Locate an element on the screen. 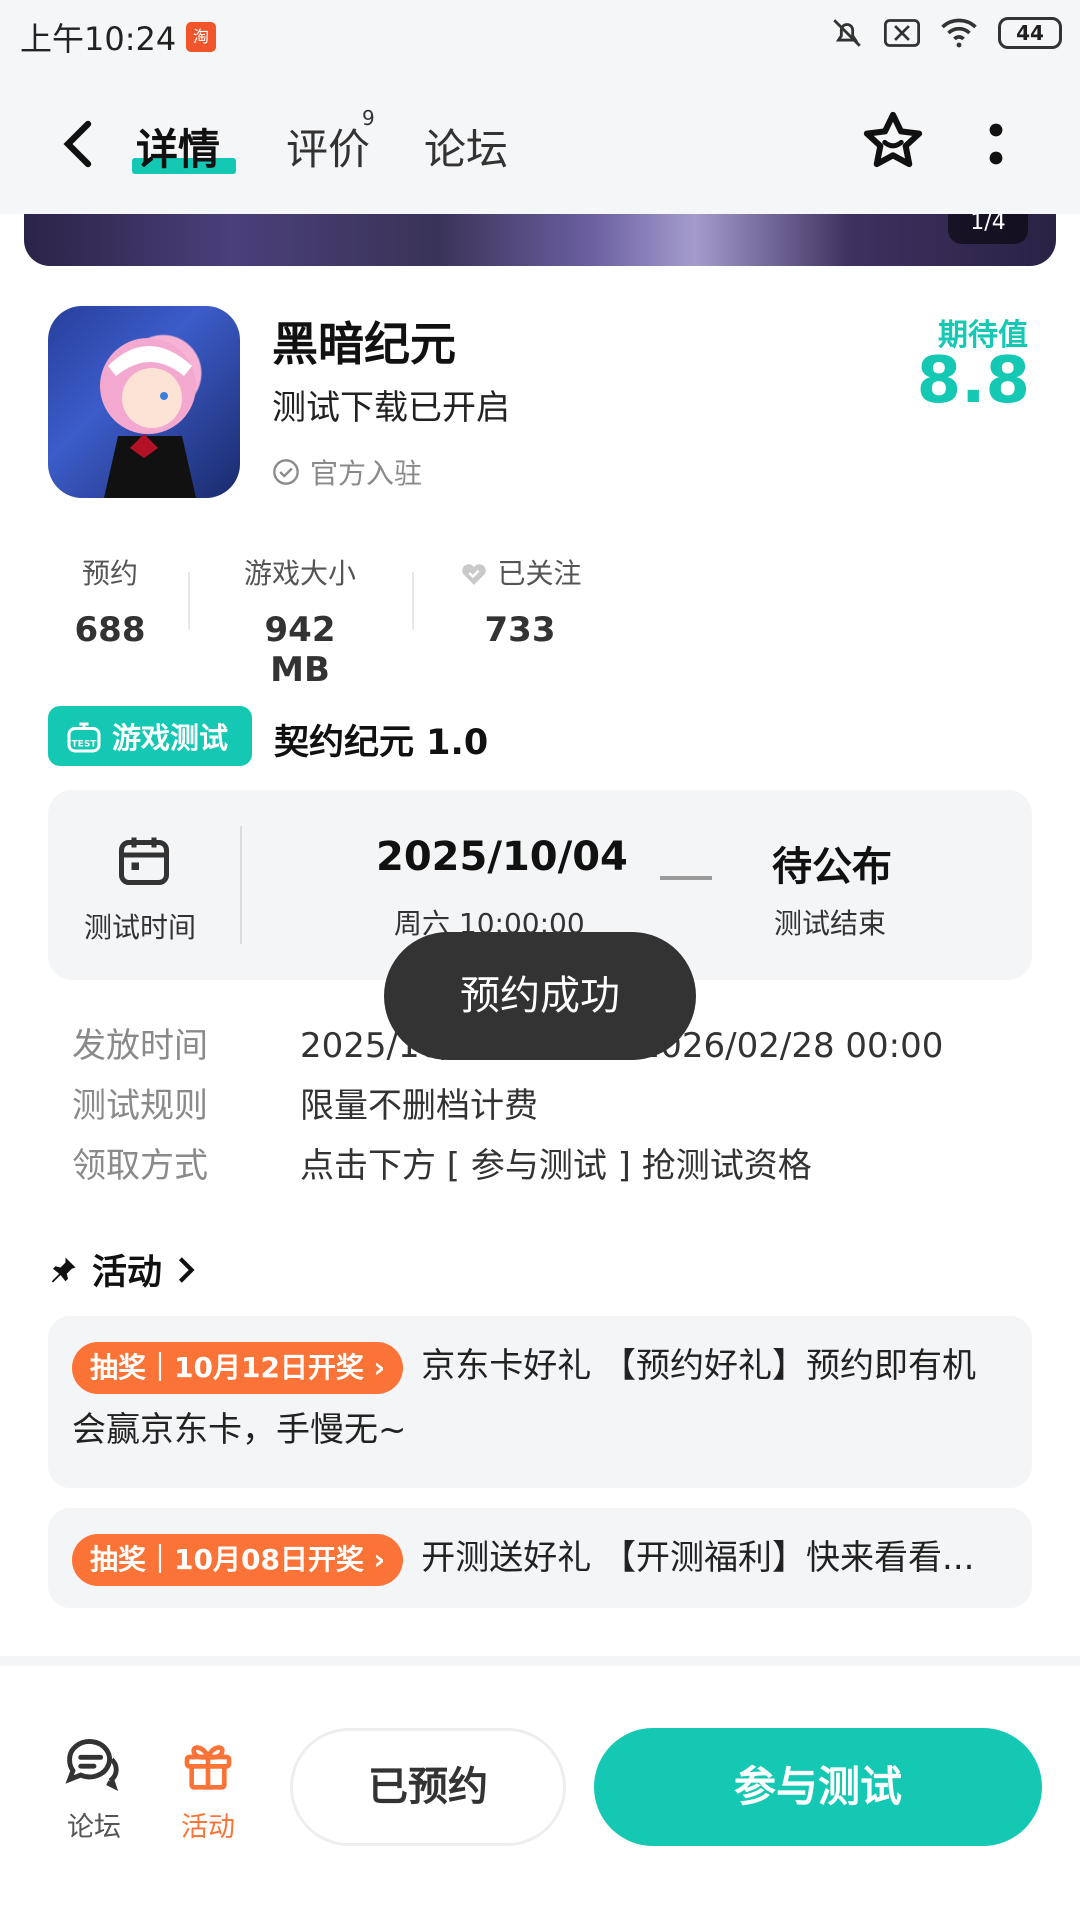 Image resolution: width=1080 pixels, height=1920 pixels. reviews-count-badge: 9 is located at coordinates (368, 118).